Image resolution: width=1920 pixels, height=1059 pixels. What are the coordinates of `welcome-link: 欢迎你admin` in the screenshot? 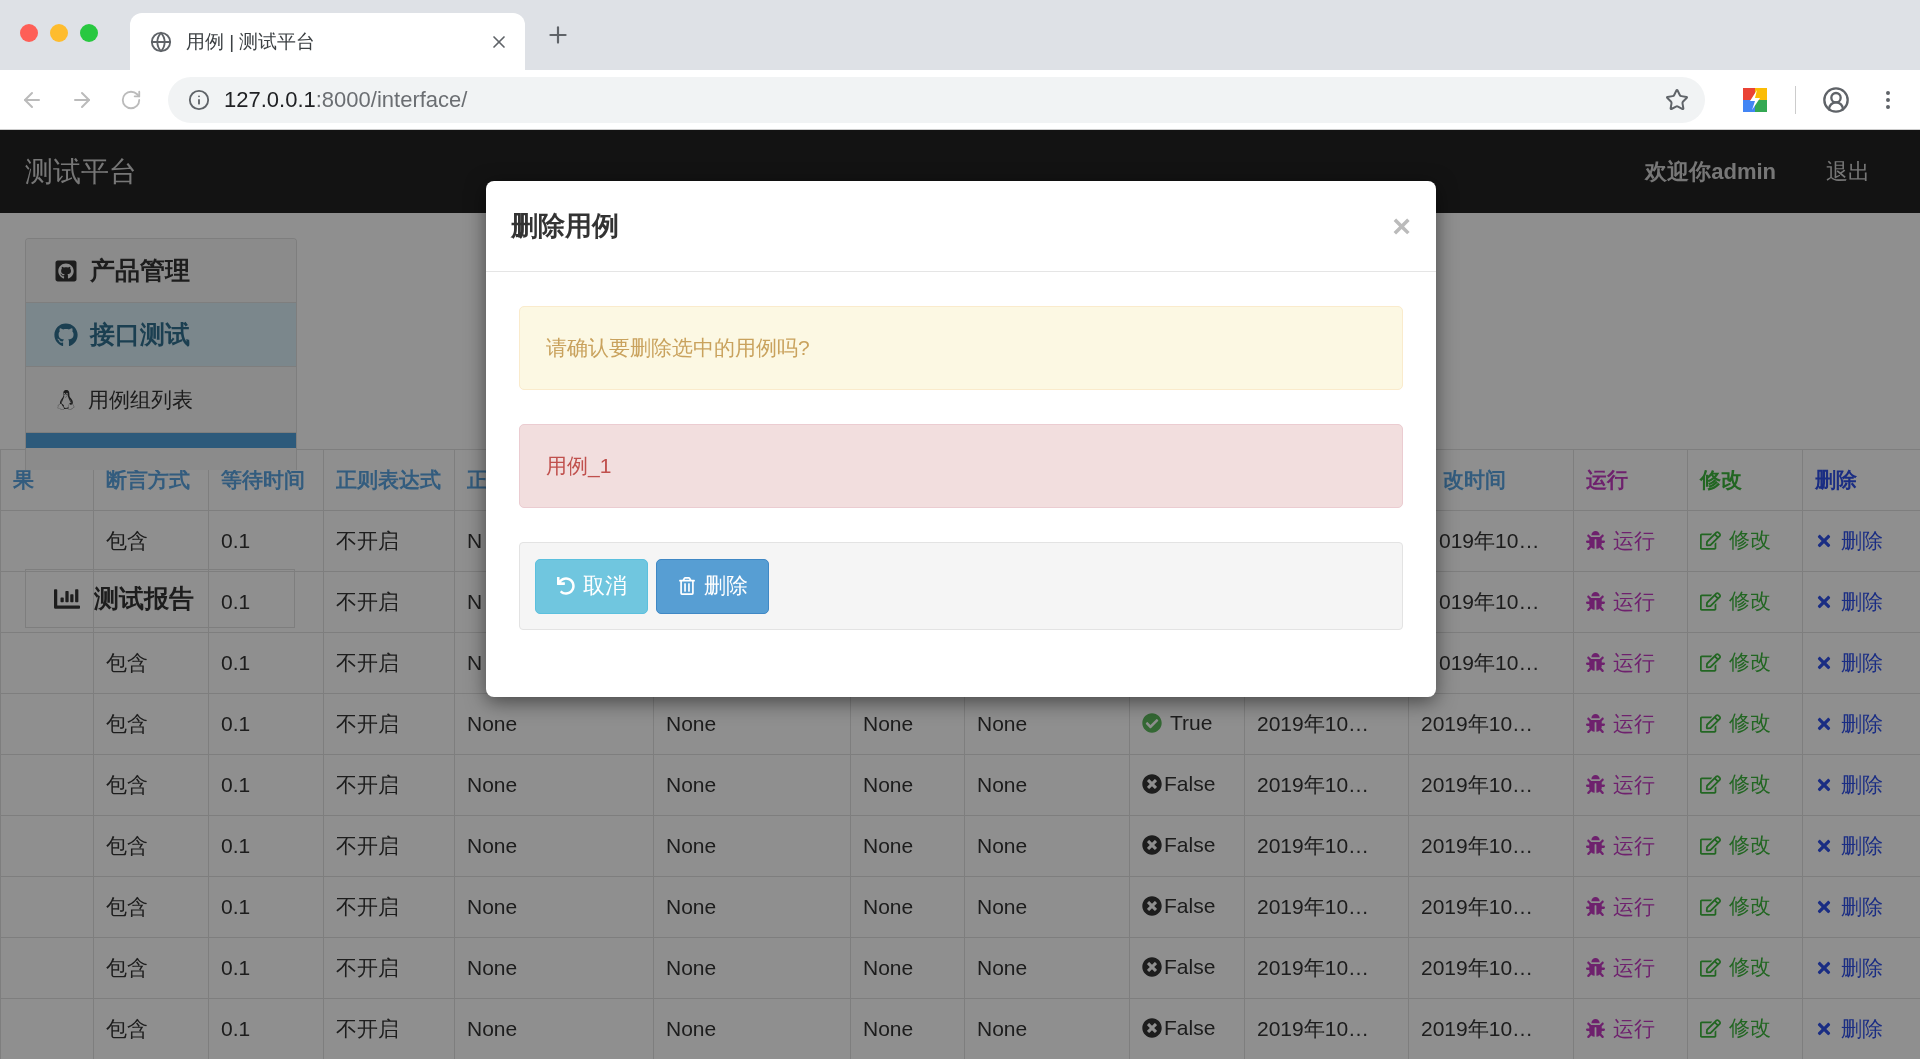 It's located at (1710, 171).